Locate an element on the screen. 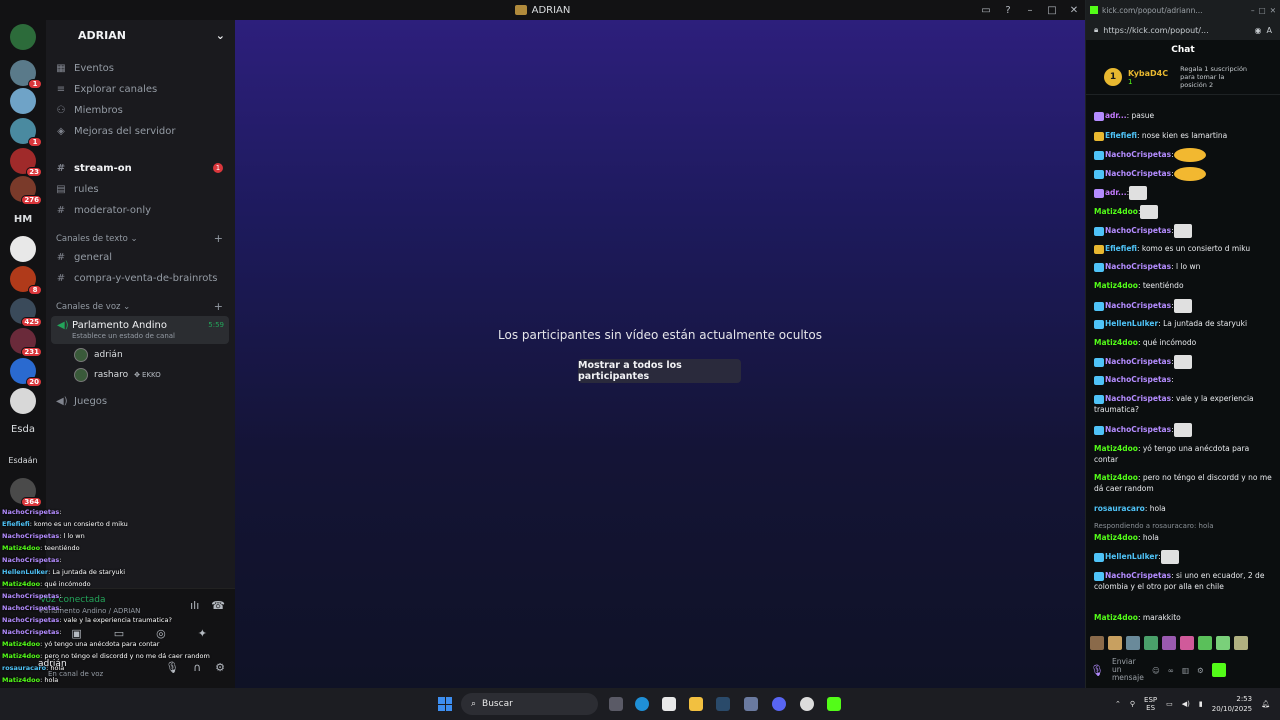  chat-message: NachoCrispetas: l lo wn is located at coordinates (1184, 266).